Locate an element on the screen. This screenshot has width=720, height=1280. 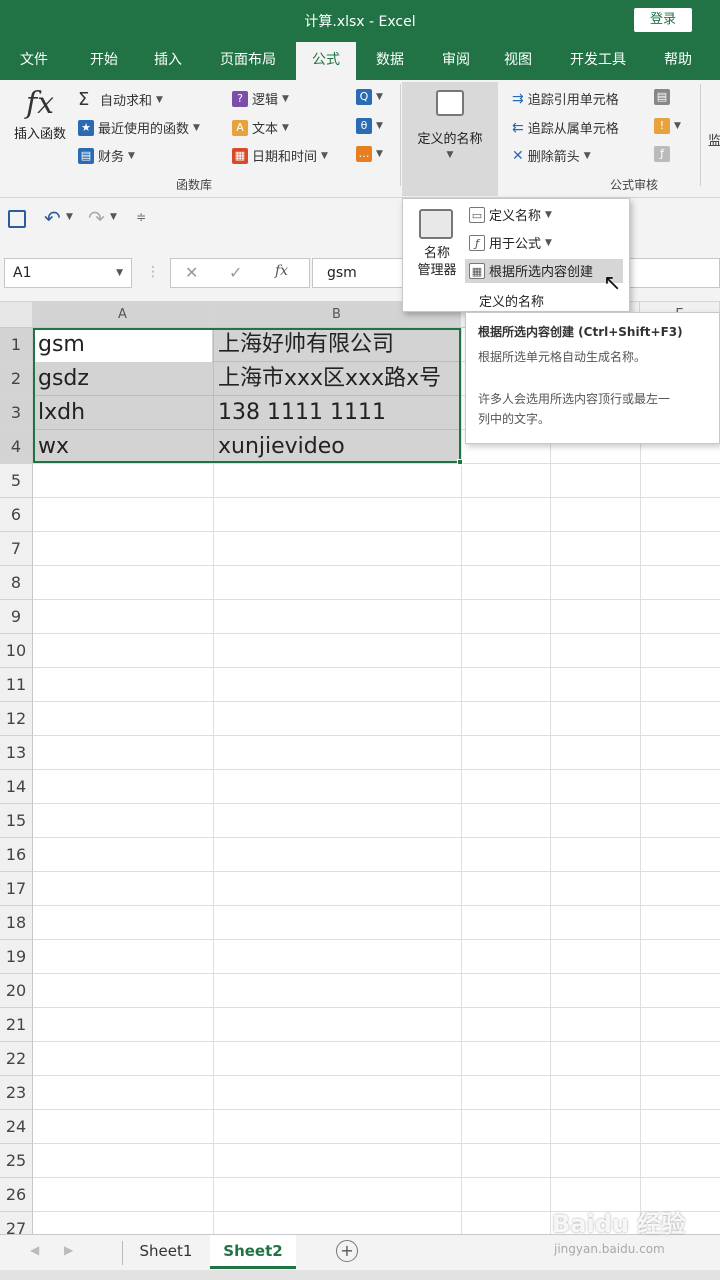
title-bar: 计算.xlsx - Excel 登录 is located at coordinates (360, 21).